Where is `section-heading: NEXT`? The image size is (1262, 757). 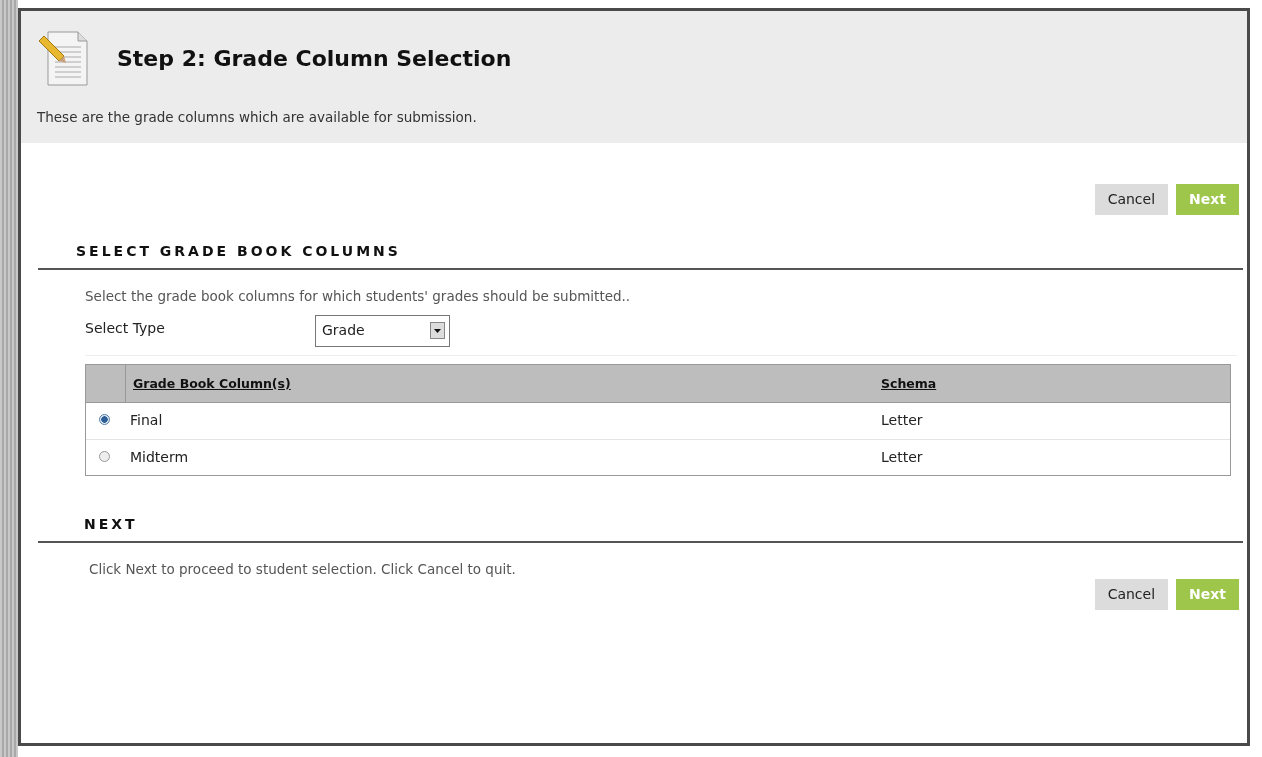 section-heading: NEXT is located at coordinates (111, 523).